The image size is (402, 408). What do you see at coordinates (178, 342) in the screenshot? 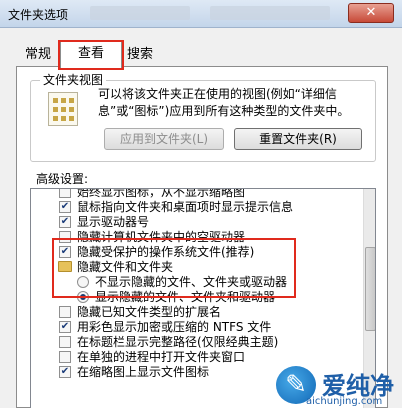
I see `list-item-label: 在标题栏显示完整路径(仅限经典主题)` at bounding box center [178, 342].